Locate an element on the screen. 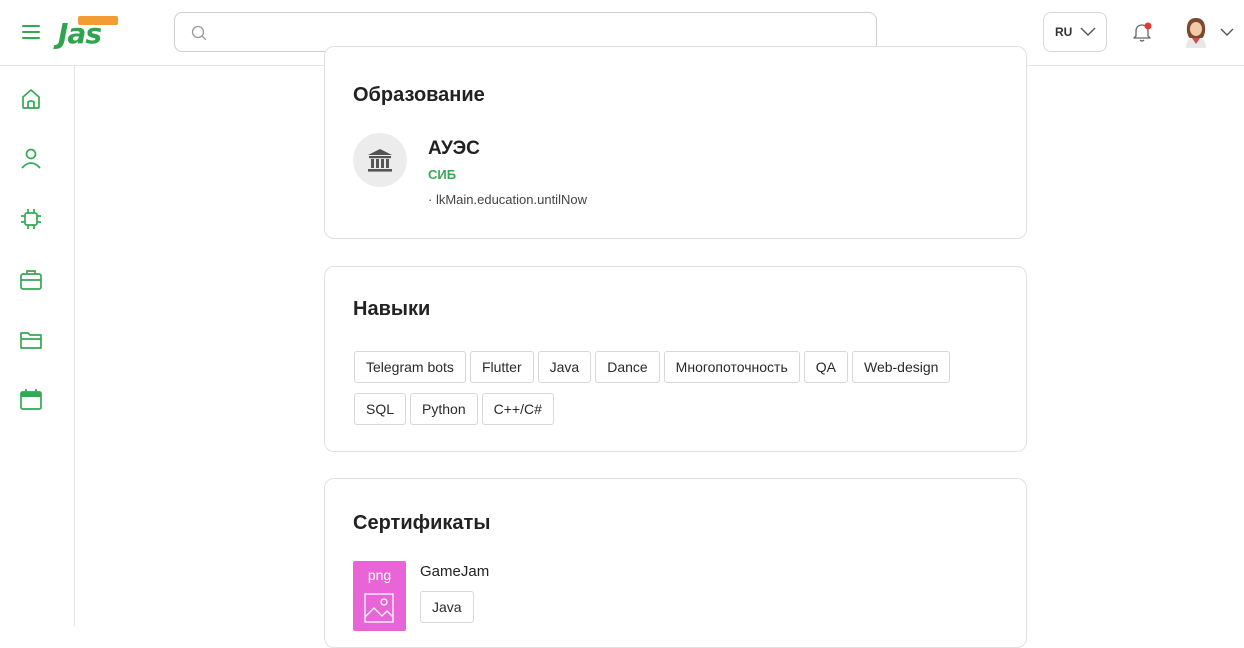 The width and height of the screenshot is (1244, 648). sidebar-item-home is located at coordinates (31, 99).